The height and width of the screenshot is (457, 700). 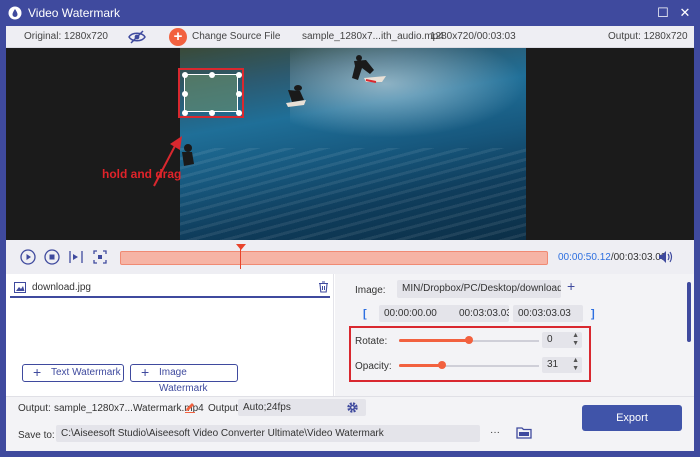 I want to click on image-path-field: MIN/Dropbox/PC/Desktop/download.jpg, so click(x=479, y=289).